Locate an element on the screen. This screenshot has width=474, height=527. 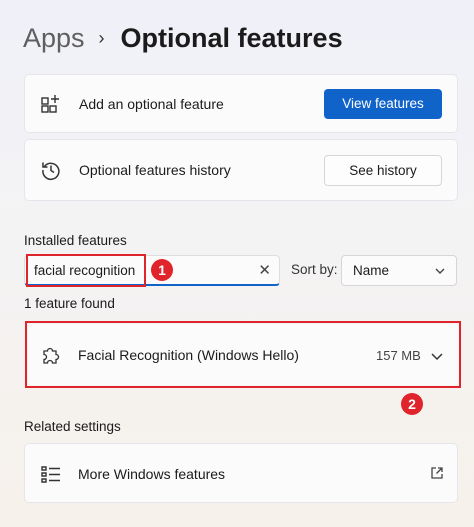
add-optional-feature-card: Add an optional feature View features is located at coordinates (241, 103).